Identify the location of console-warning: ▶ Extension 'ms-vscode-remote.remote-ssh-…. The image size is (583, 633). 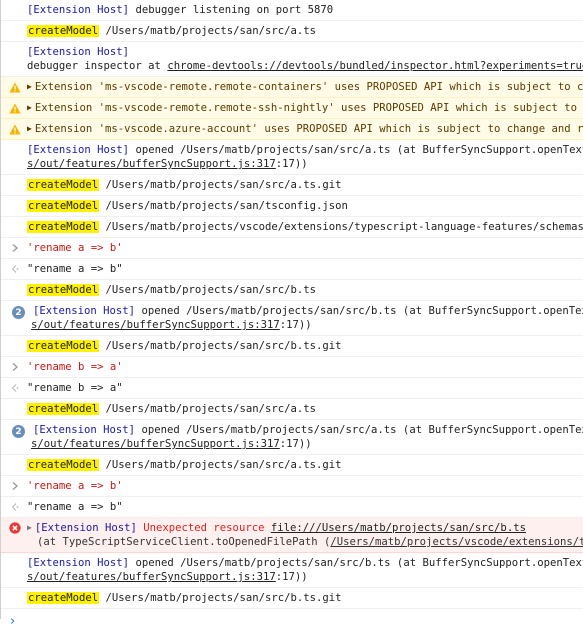
(292, 108).